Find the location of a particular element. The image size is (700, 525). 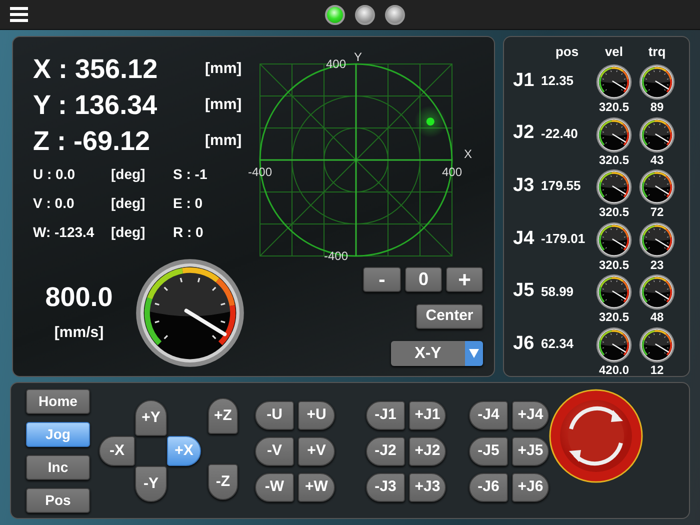

torque-value: 89 is located at coordinates (657, 107).